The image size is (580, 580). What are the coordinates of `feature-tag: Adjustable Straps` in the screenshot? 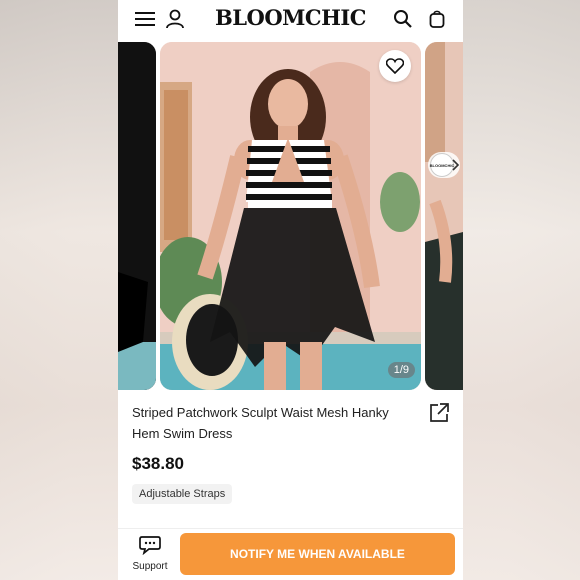 It's located at (182, 494).